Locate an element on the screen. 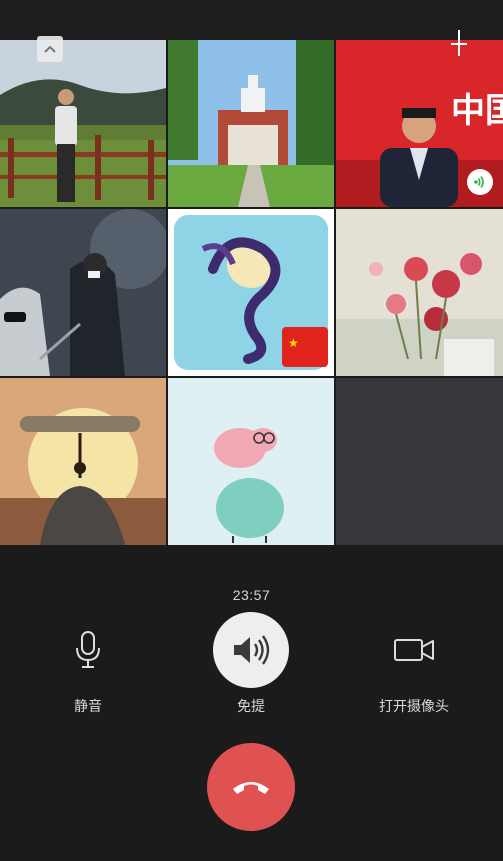  microphone-icon is located at coordinates (88, 649).